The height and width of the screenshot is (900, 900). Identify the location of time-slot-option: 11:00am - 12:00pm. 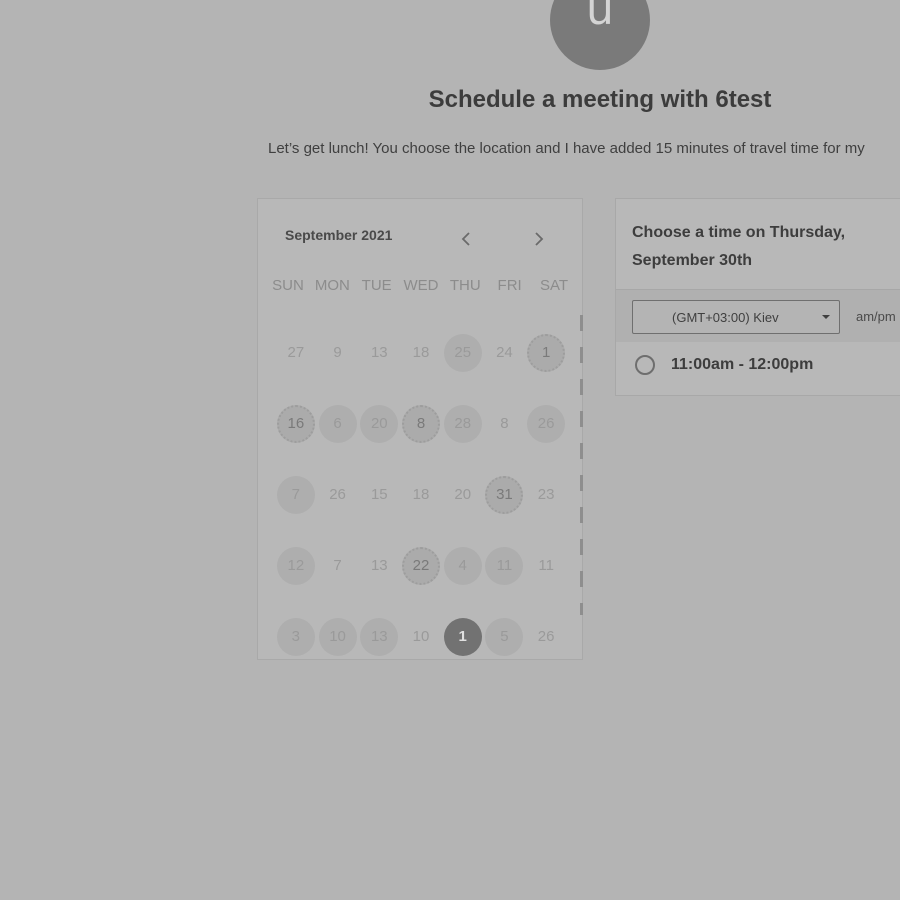
(724, 365).